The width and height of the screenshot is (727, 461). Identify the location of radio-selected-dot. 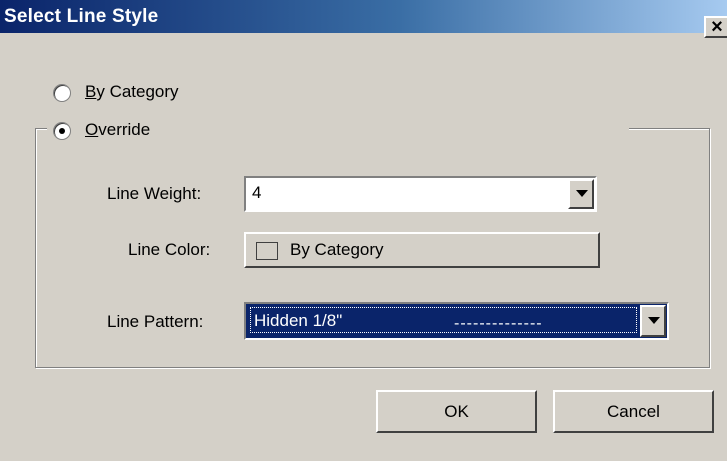
(62, 131).